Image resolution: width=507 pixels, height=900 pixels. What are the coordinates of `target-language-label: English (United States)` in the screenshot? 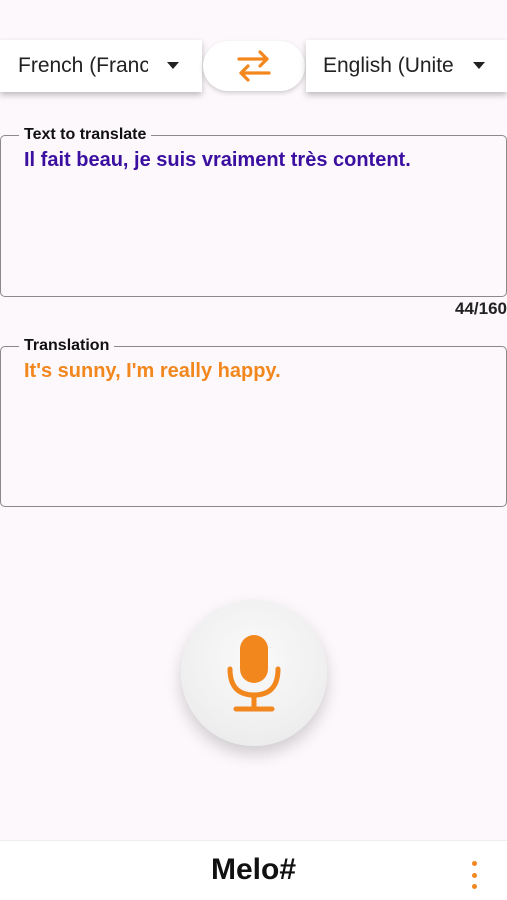 It's located at (388, 65).